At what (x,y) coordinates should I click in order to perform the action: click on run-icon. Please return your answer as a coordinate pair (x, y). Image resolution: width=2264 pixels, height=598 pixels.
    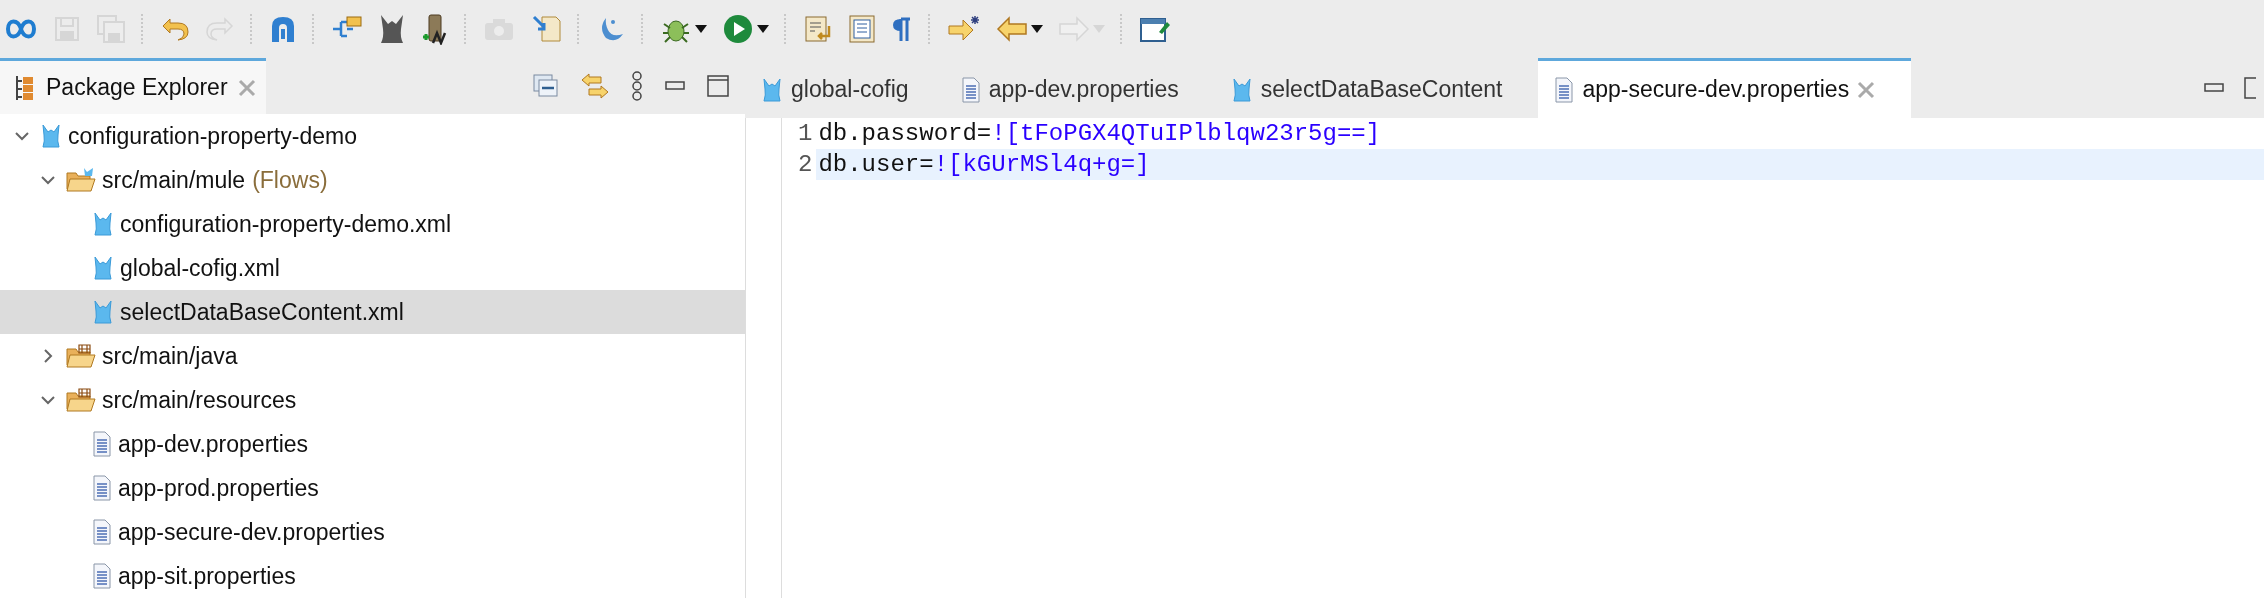
    Looking at the image, I should click on (738, 29).